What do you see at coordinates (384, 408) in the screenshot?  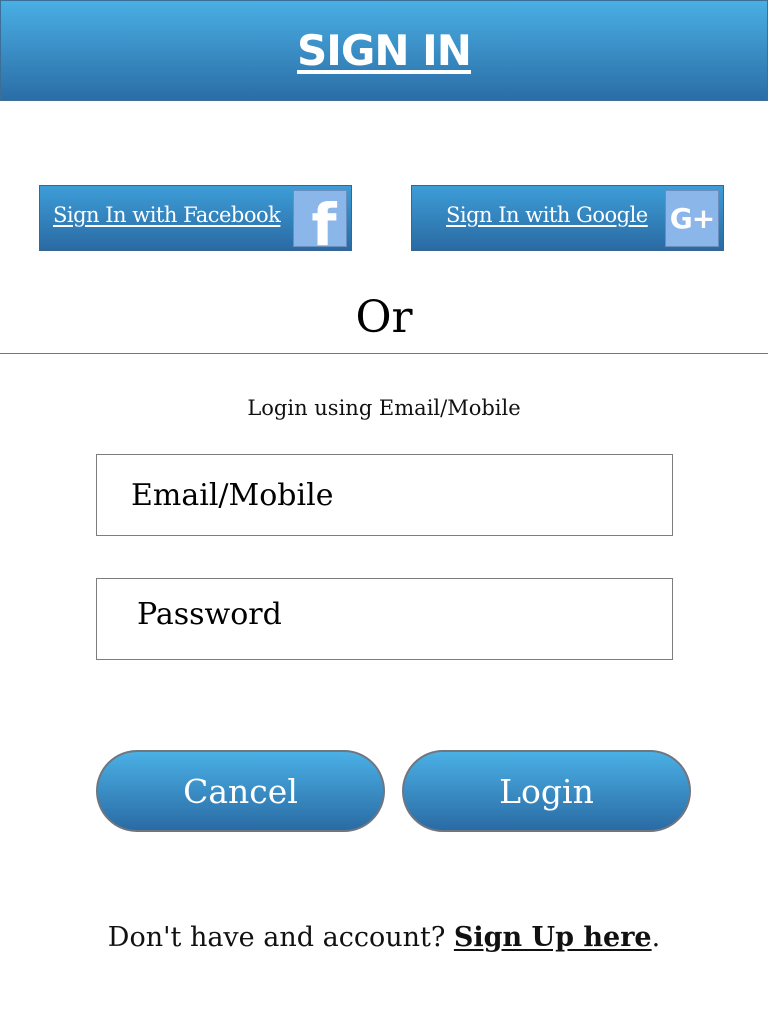 I see `login-hint: Login using Email/Mobile` at bounding box center [384, 408].